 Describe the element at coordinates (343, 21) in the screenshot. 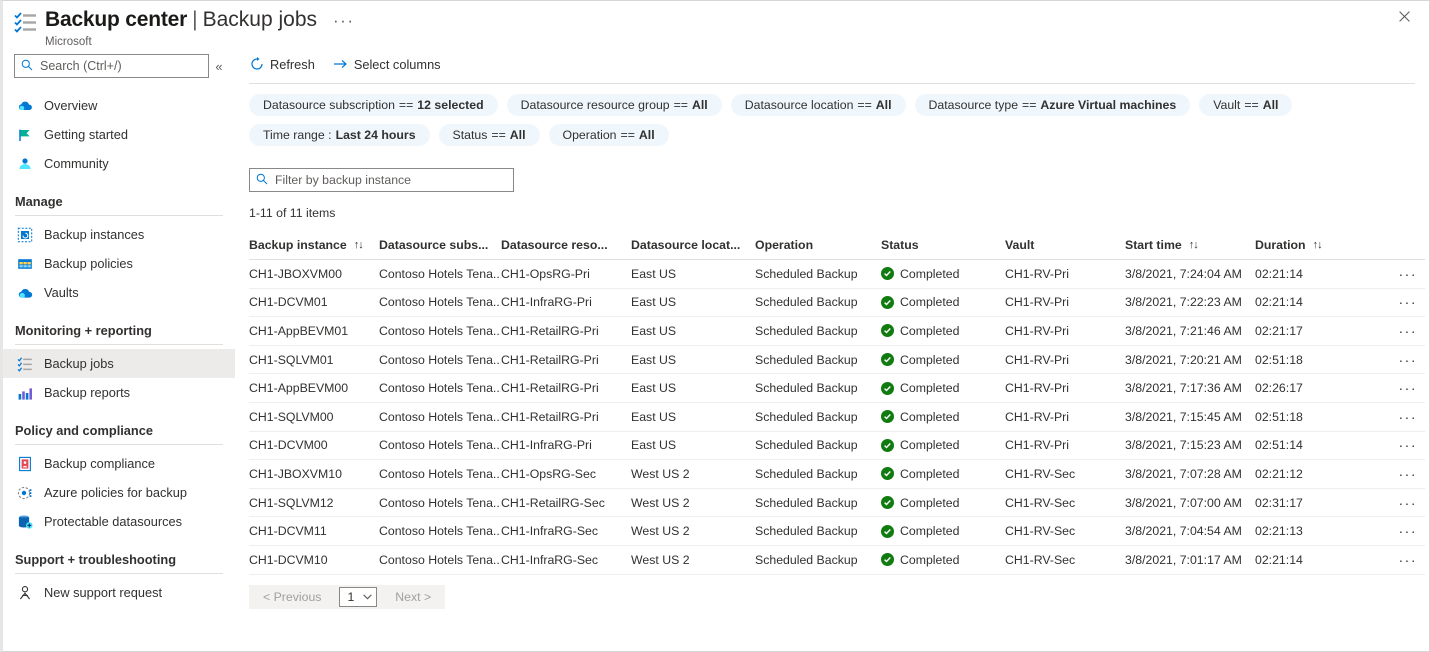

I see `header-more-menu-icon: ···` at that location.